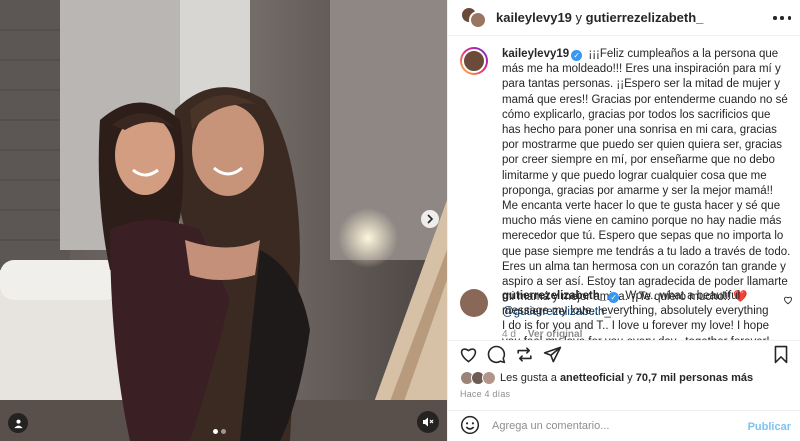 The width and height of the screenshot is (800, 441). I want to click on tag-button, so click(18, 423).